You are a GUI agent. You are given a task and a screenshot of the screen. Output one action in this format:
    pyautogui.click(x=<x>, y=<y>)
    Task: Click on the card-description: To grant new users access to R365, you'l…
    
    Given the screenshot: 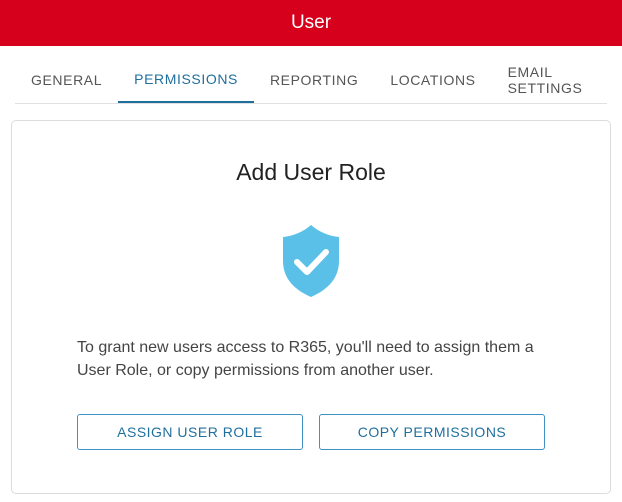 What is the action you would take?
    pyautogui.click(x=305, y=359)
    